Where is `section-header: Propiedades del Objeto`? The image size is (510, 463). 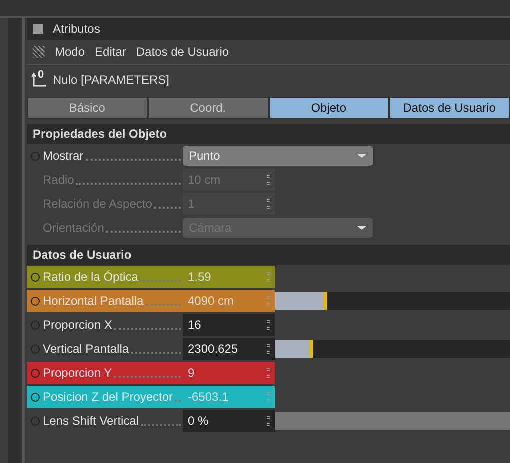
section-header: Propiedades del Objeto is located at coordinates (268, 134).